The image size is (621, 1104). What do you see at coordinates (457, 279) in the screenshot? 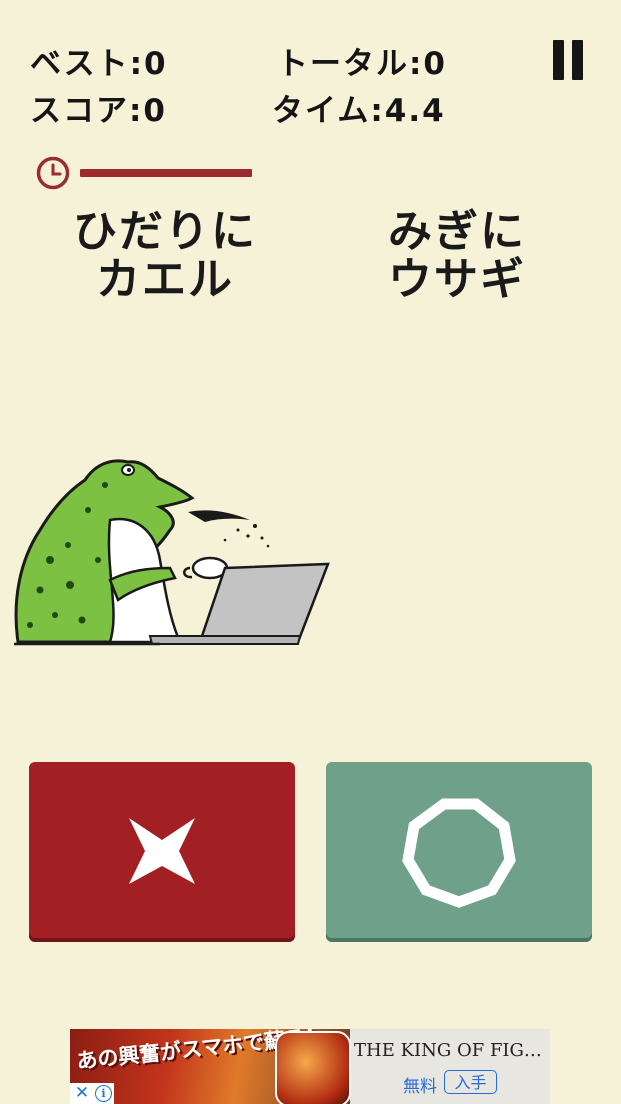
I see `instruction-right-line2: ウサギ` at bounding box center [457, 279].